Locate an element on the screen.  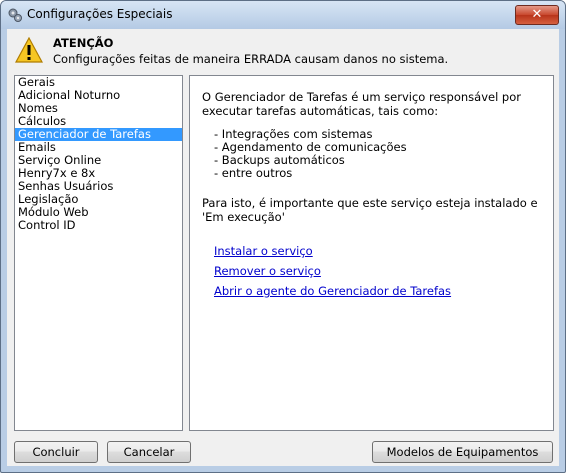
title-bar: Configurações Especiais ✕ is located at coordinates (283, 15).